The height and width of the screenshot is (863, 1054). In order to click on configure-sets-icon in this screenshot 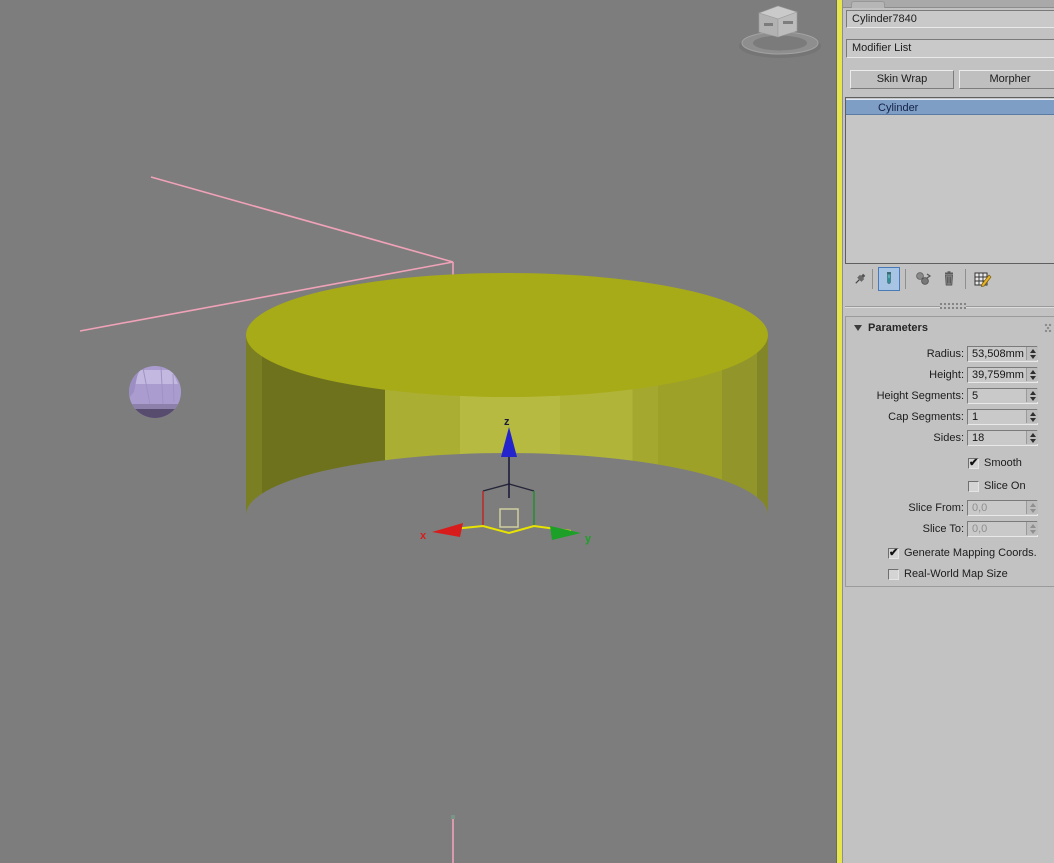, I will do `click(983, 279)`.